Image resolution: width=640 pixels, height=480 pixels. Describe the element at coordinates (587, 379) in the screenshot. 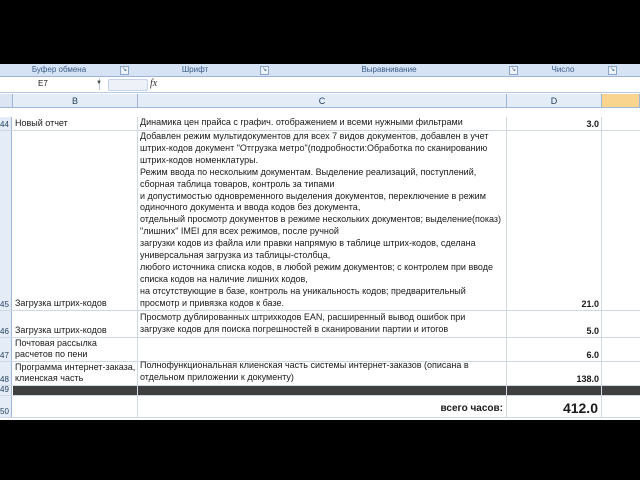

I see `cell-value: 138.0` at that location.